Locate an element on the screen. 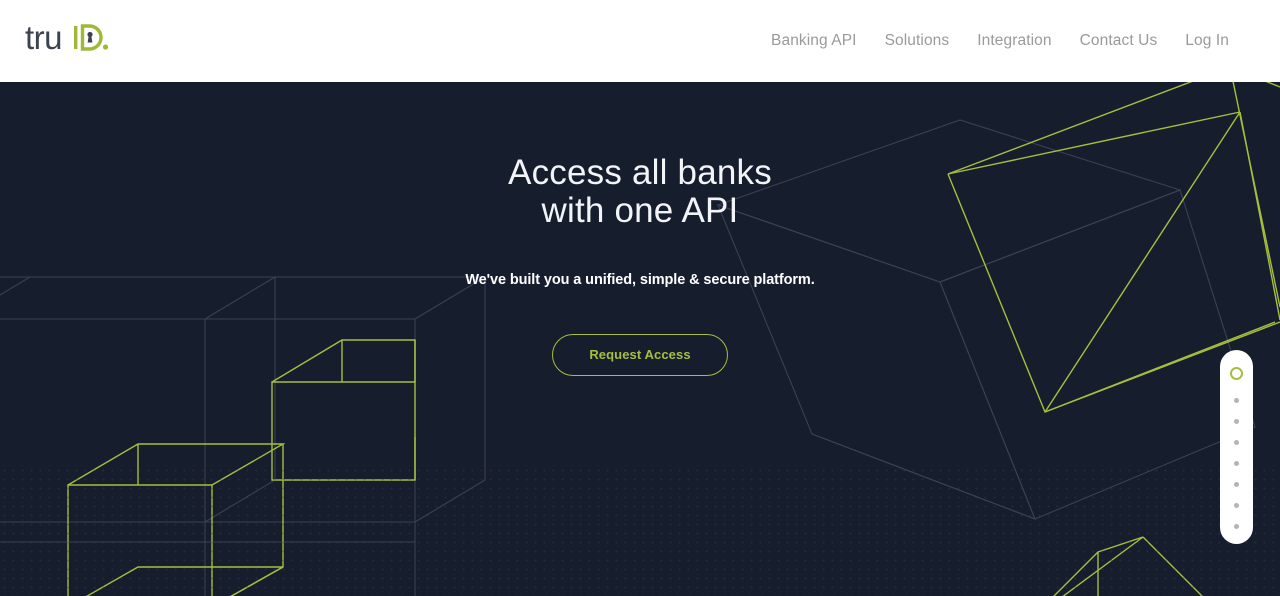 The width and height of the screenshot is (1280, 596). svg-text: tru is located at coordinates (43, 37).